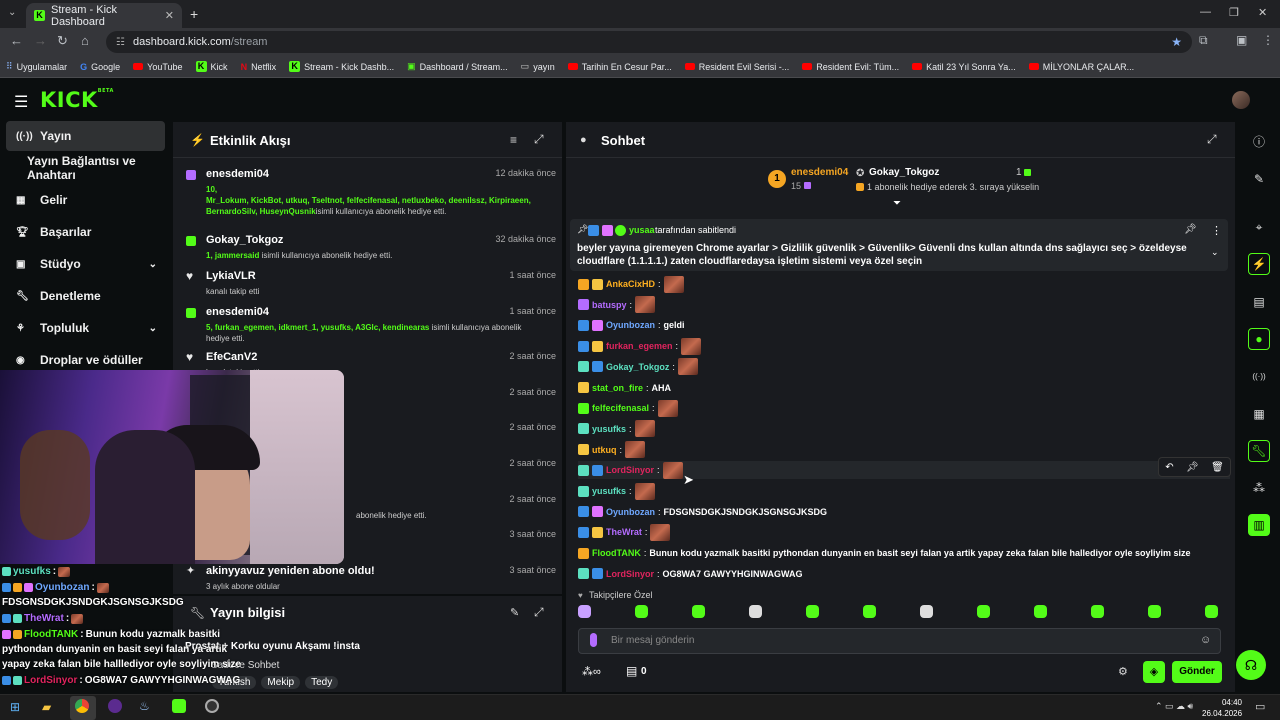 The height and width of the screenshot is (720, 1280). Describe the element at coordinates (637, 367) in the screenshot. I see `chat-username: Gokay_Tokgoz` at that location.